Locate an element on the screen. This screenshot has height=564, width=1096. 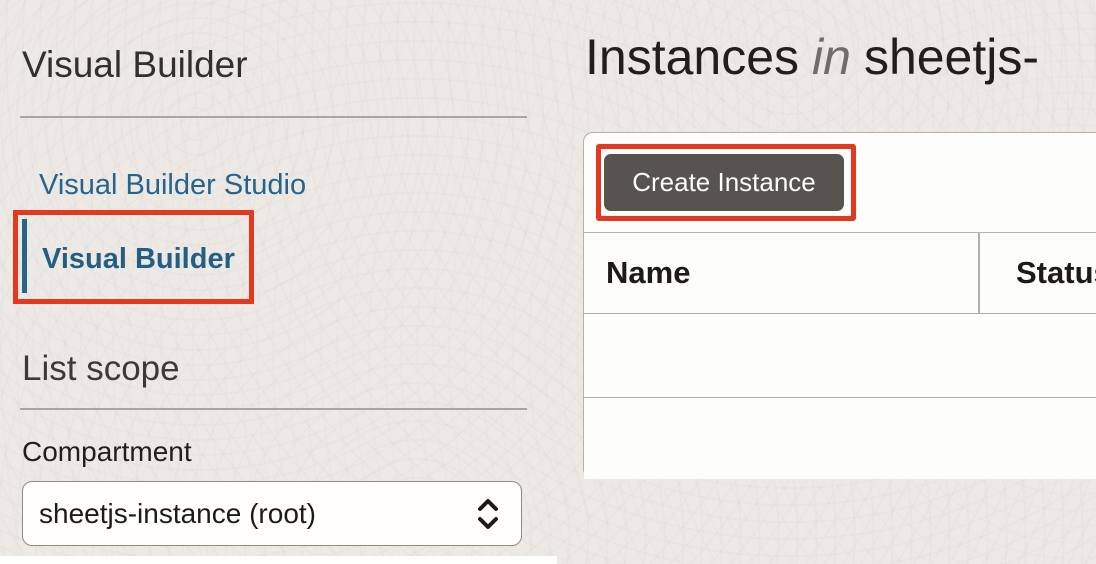
sidebar-title: Visual Builder is located at coordinates (135, 64).